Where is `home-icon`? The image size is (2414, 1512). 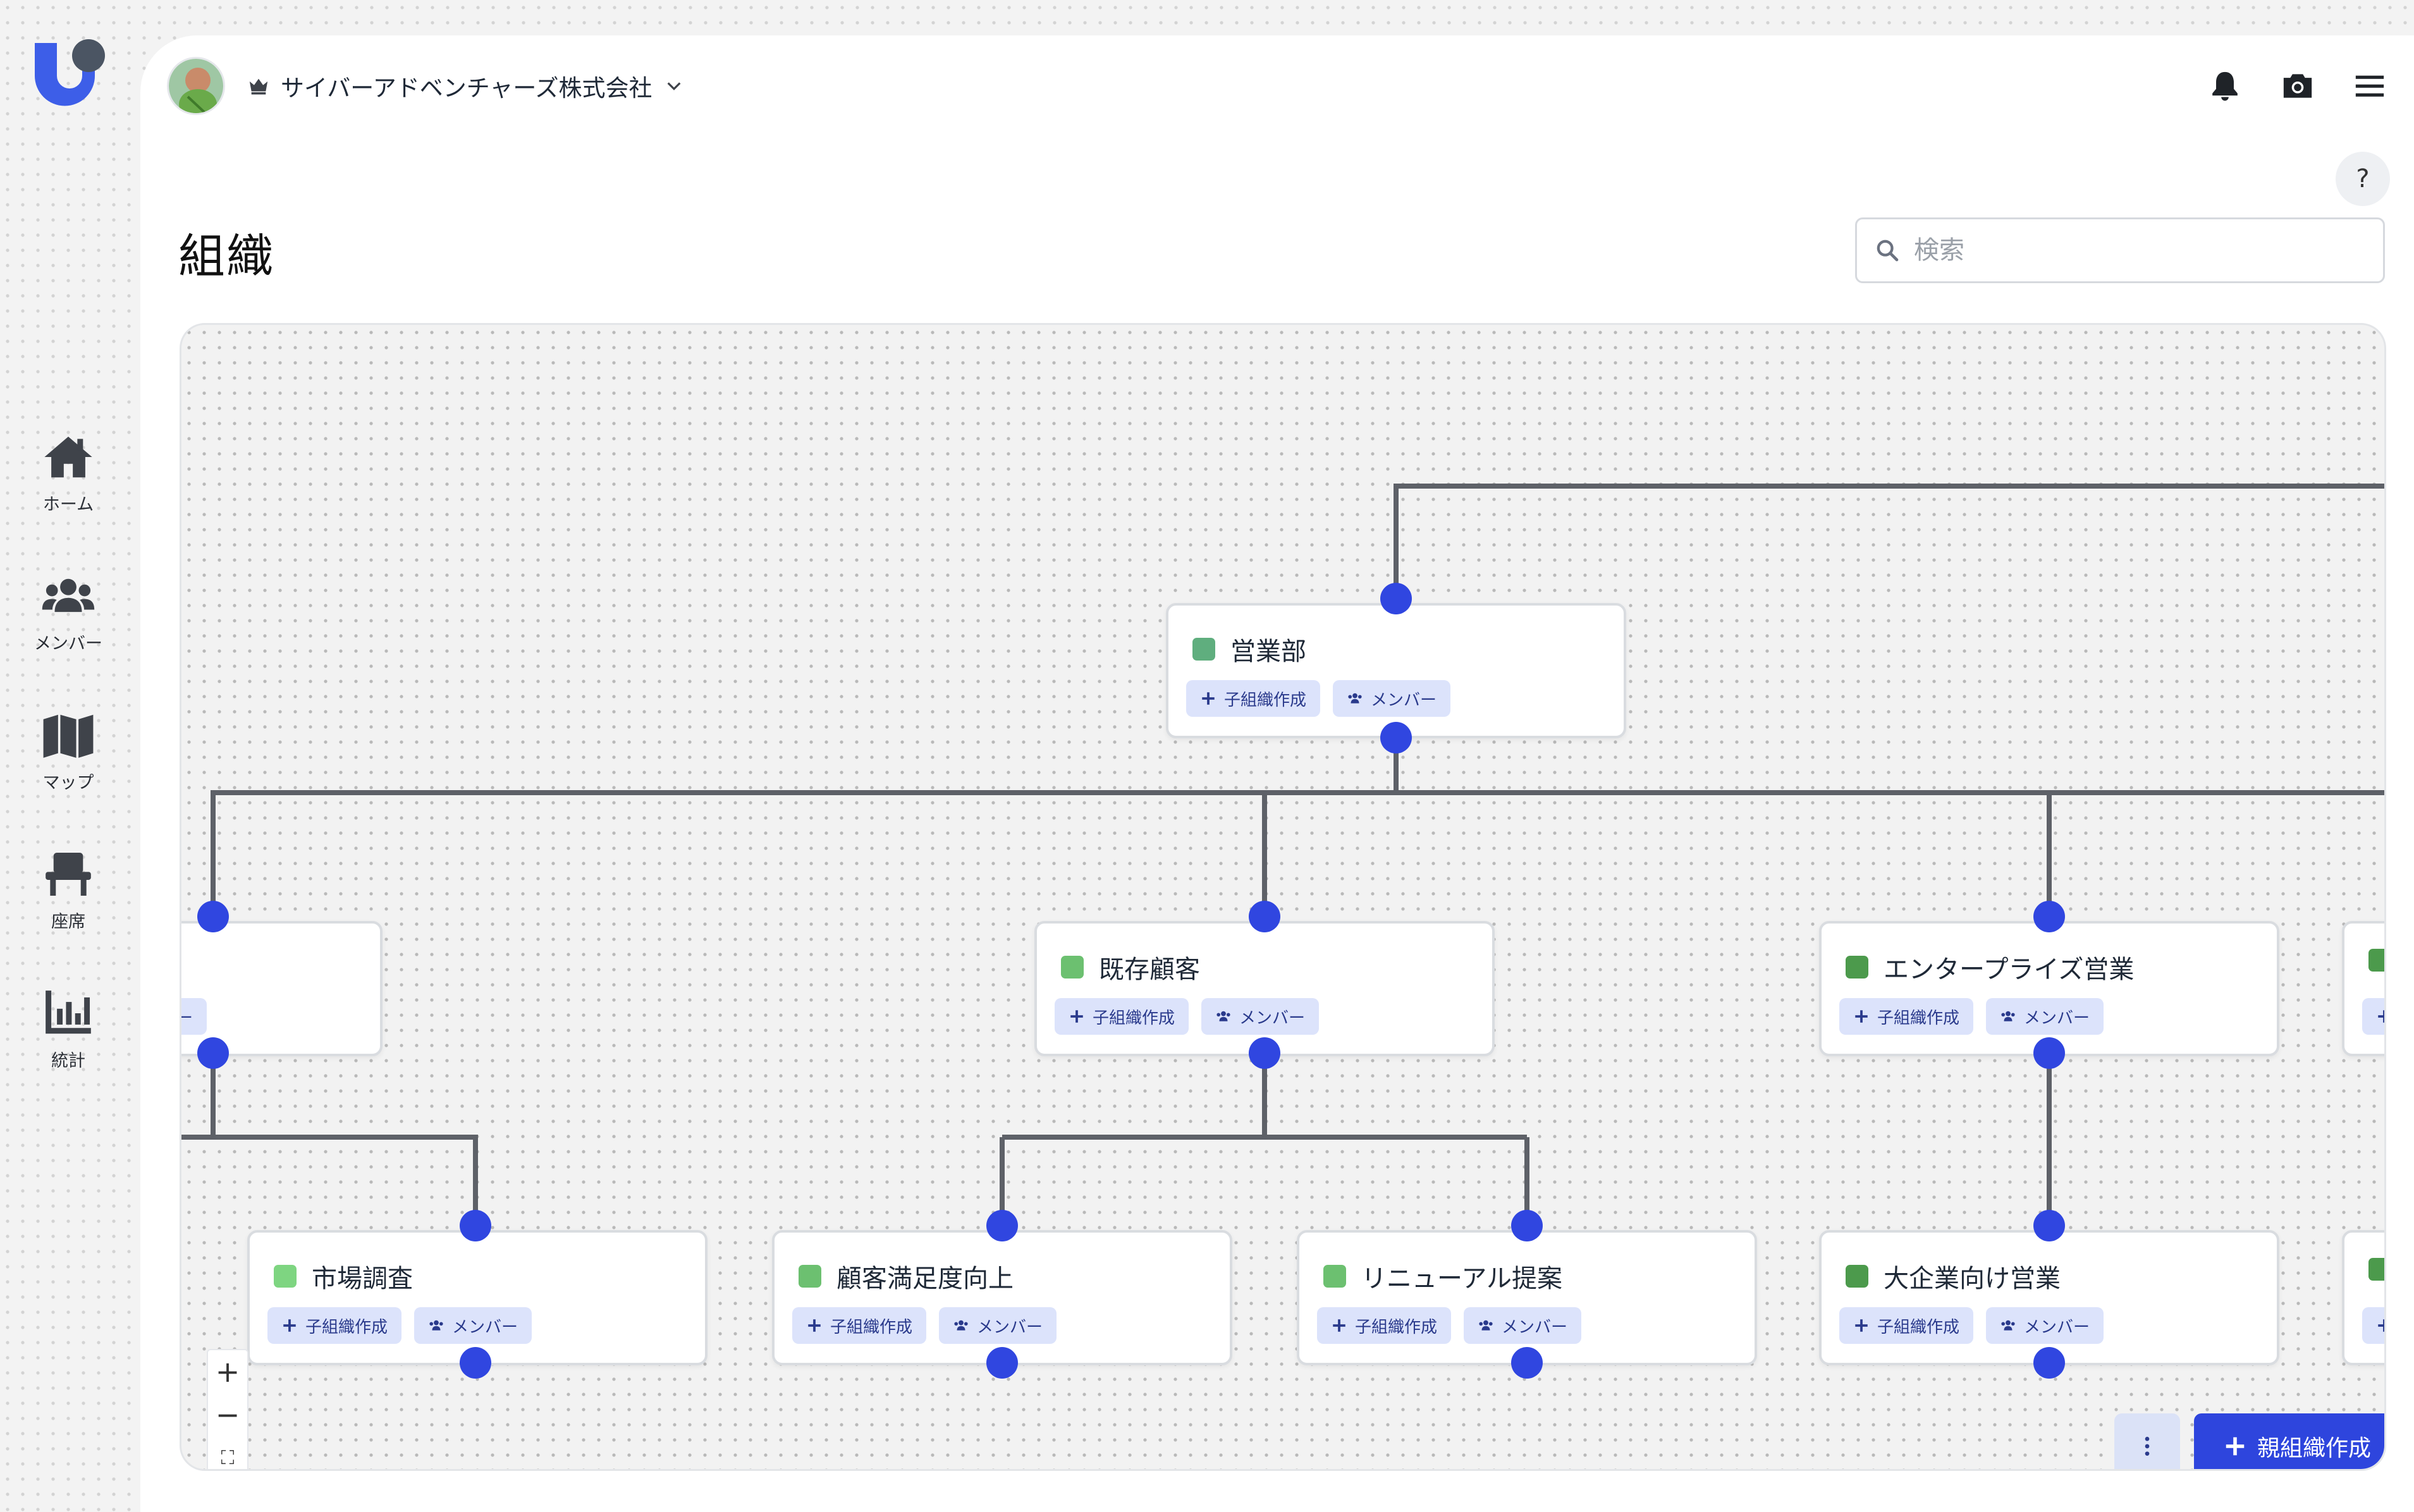
home-icon is located at coordinates (68, 457).